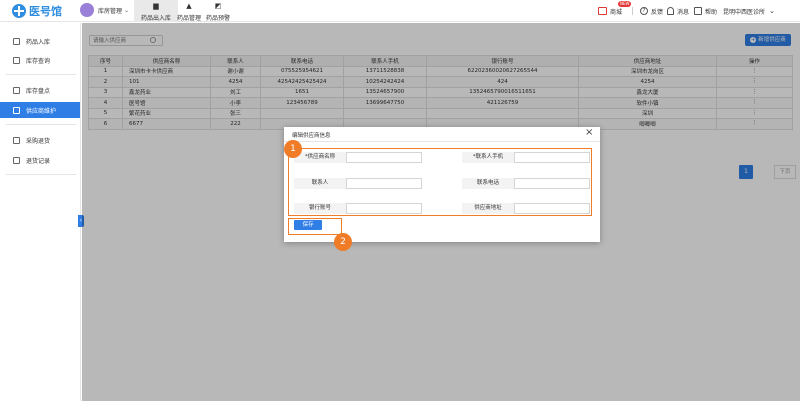  I want to click on sidebar-item-stocktake: 库存盘点, so click(40, 90).